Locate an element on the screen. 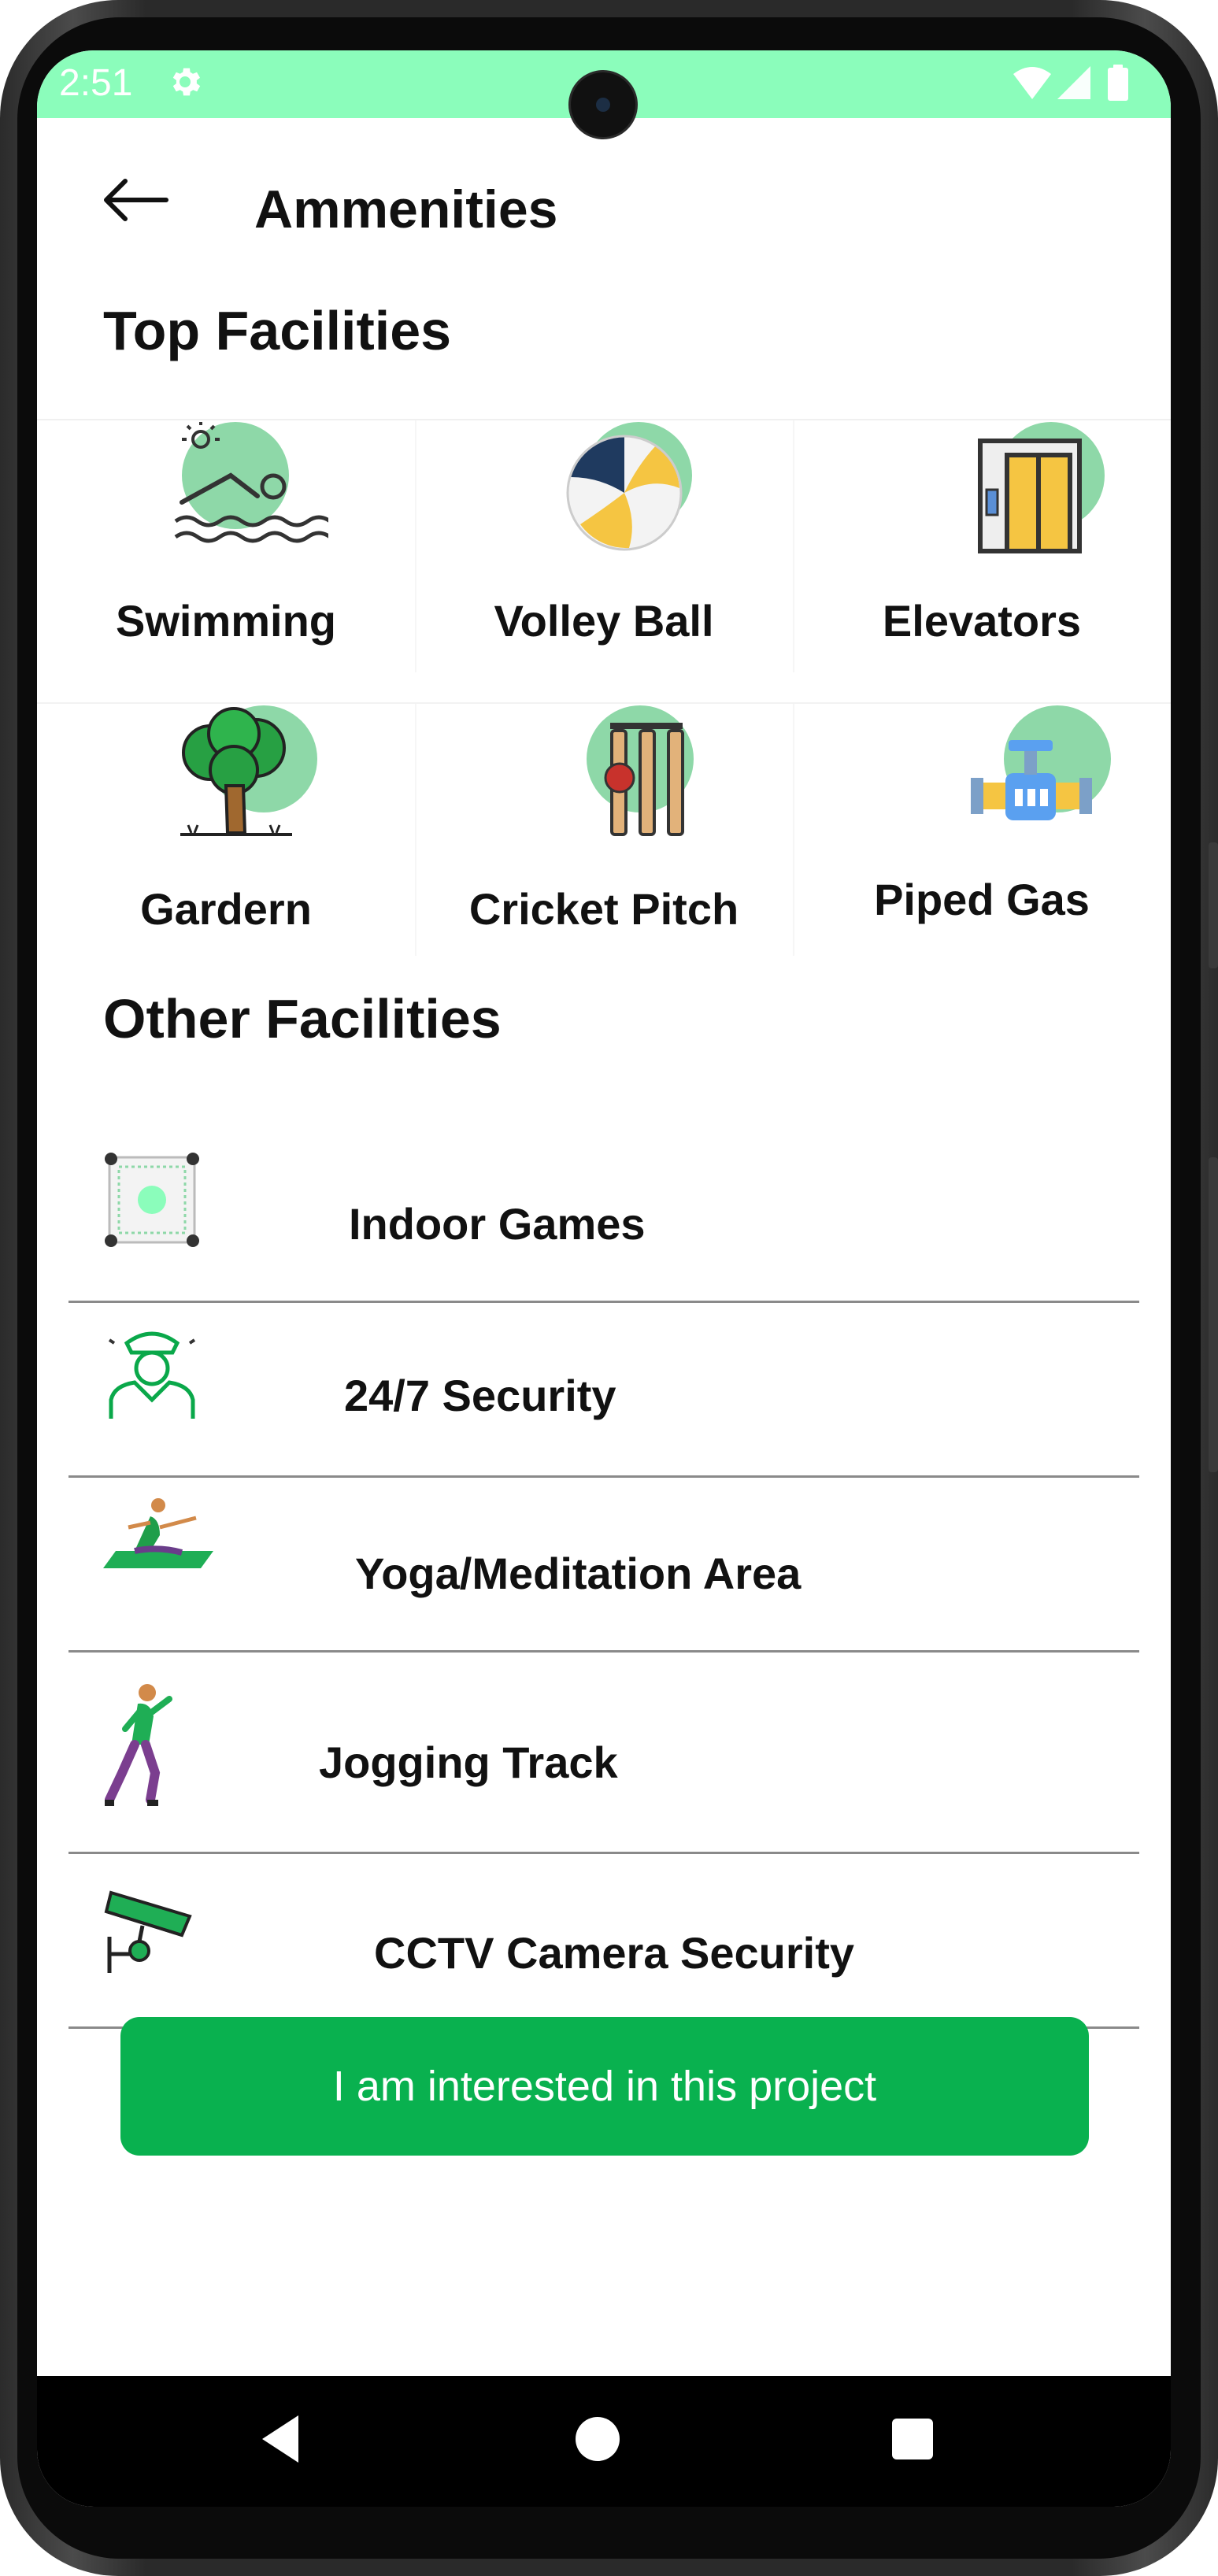 This screenshot has height=2576, width=1218. facility-row: Gardern Cricket Pitch Piped Gas is located at coordinates (604, 829).